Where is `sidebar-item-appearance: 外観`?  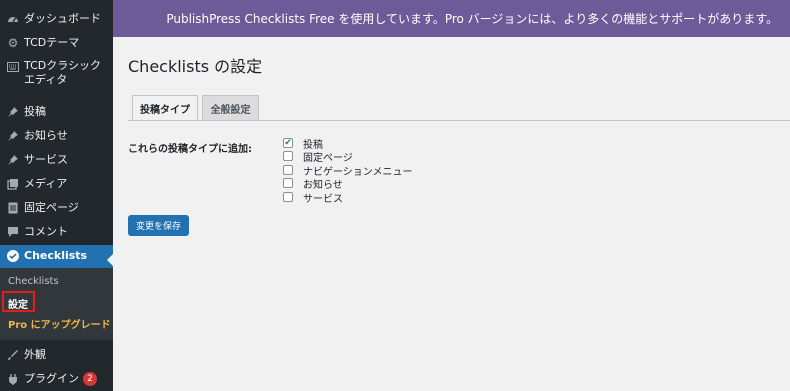
sidebar-item-appearance: 外観 is located at coordinates (56, 355).